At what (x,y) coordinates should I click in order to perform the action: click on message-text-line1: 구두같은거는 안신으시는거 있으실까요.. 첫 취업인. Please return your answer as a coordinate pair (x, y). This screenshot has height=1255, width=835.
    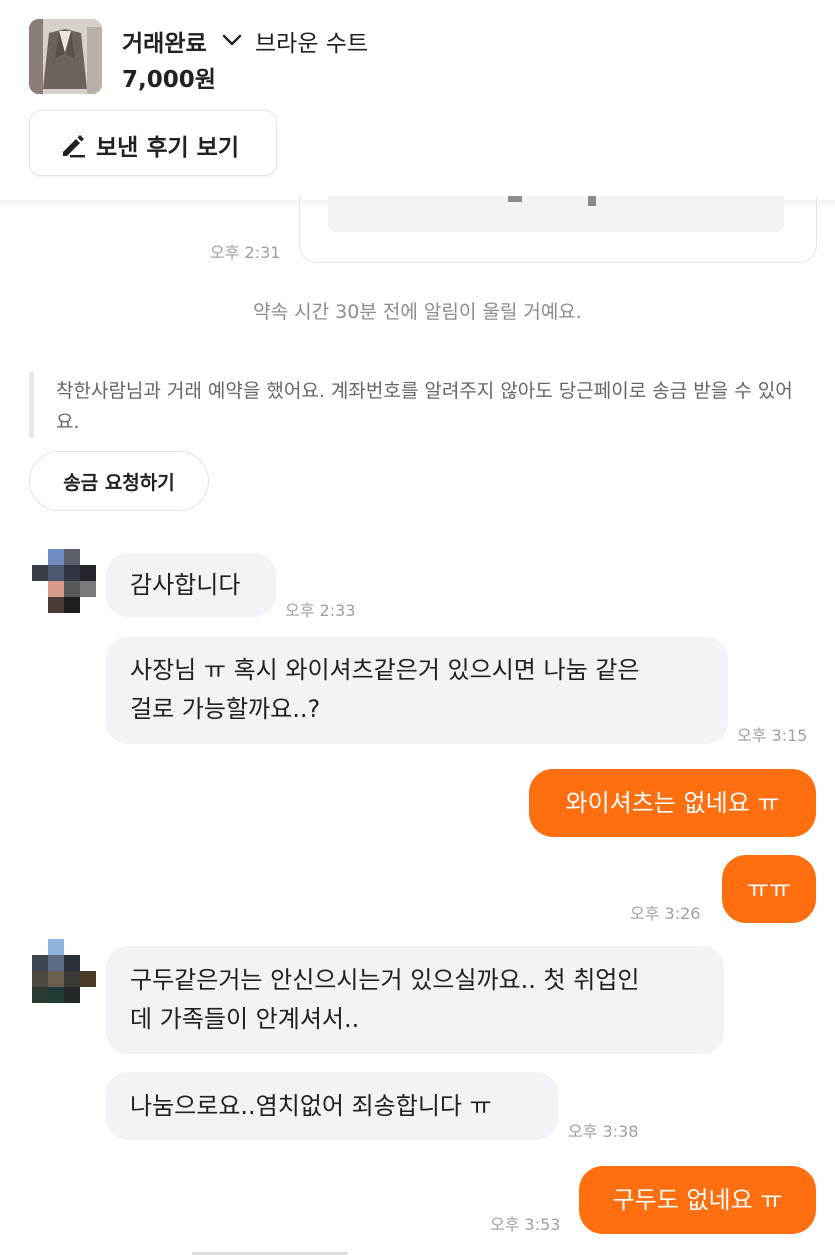
    Looking at the image, I should click on (385, 980).